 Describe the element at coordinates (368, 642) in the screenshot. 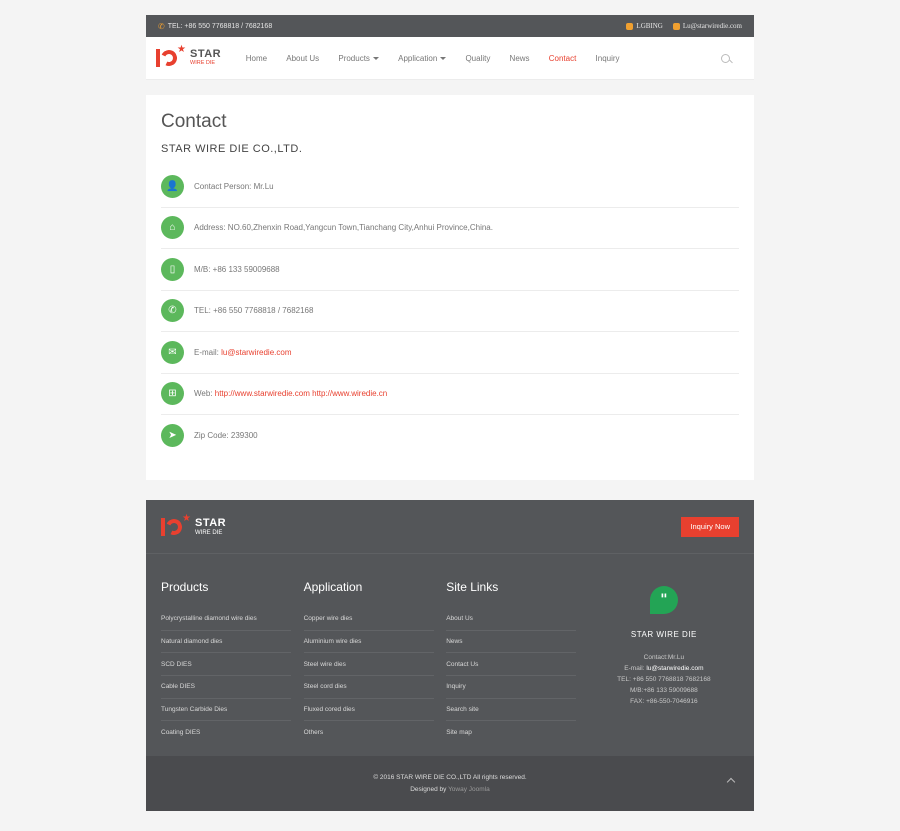

I see `footer-link: Aluminium wire dies` at that location.